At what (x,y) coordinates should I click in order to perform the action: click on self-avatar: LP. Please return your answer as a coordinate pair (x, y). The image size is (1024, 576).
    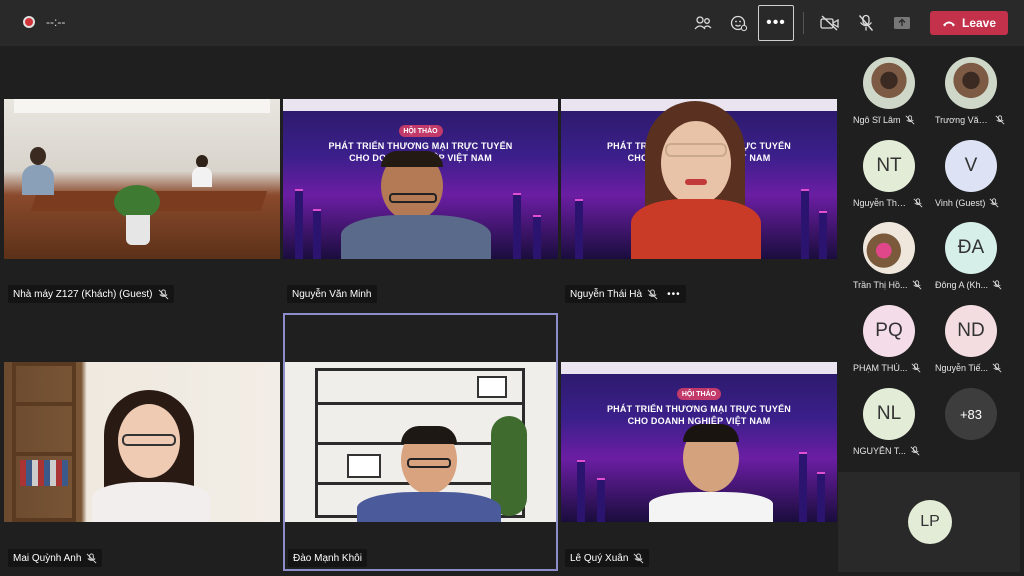
    Looking at the image, I should click on (930, 522).